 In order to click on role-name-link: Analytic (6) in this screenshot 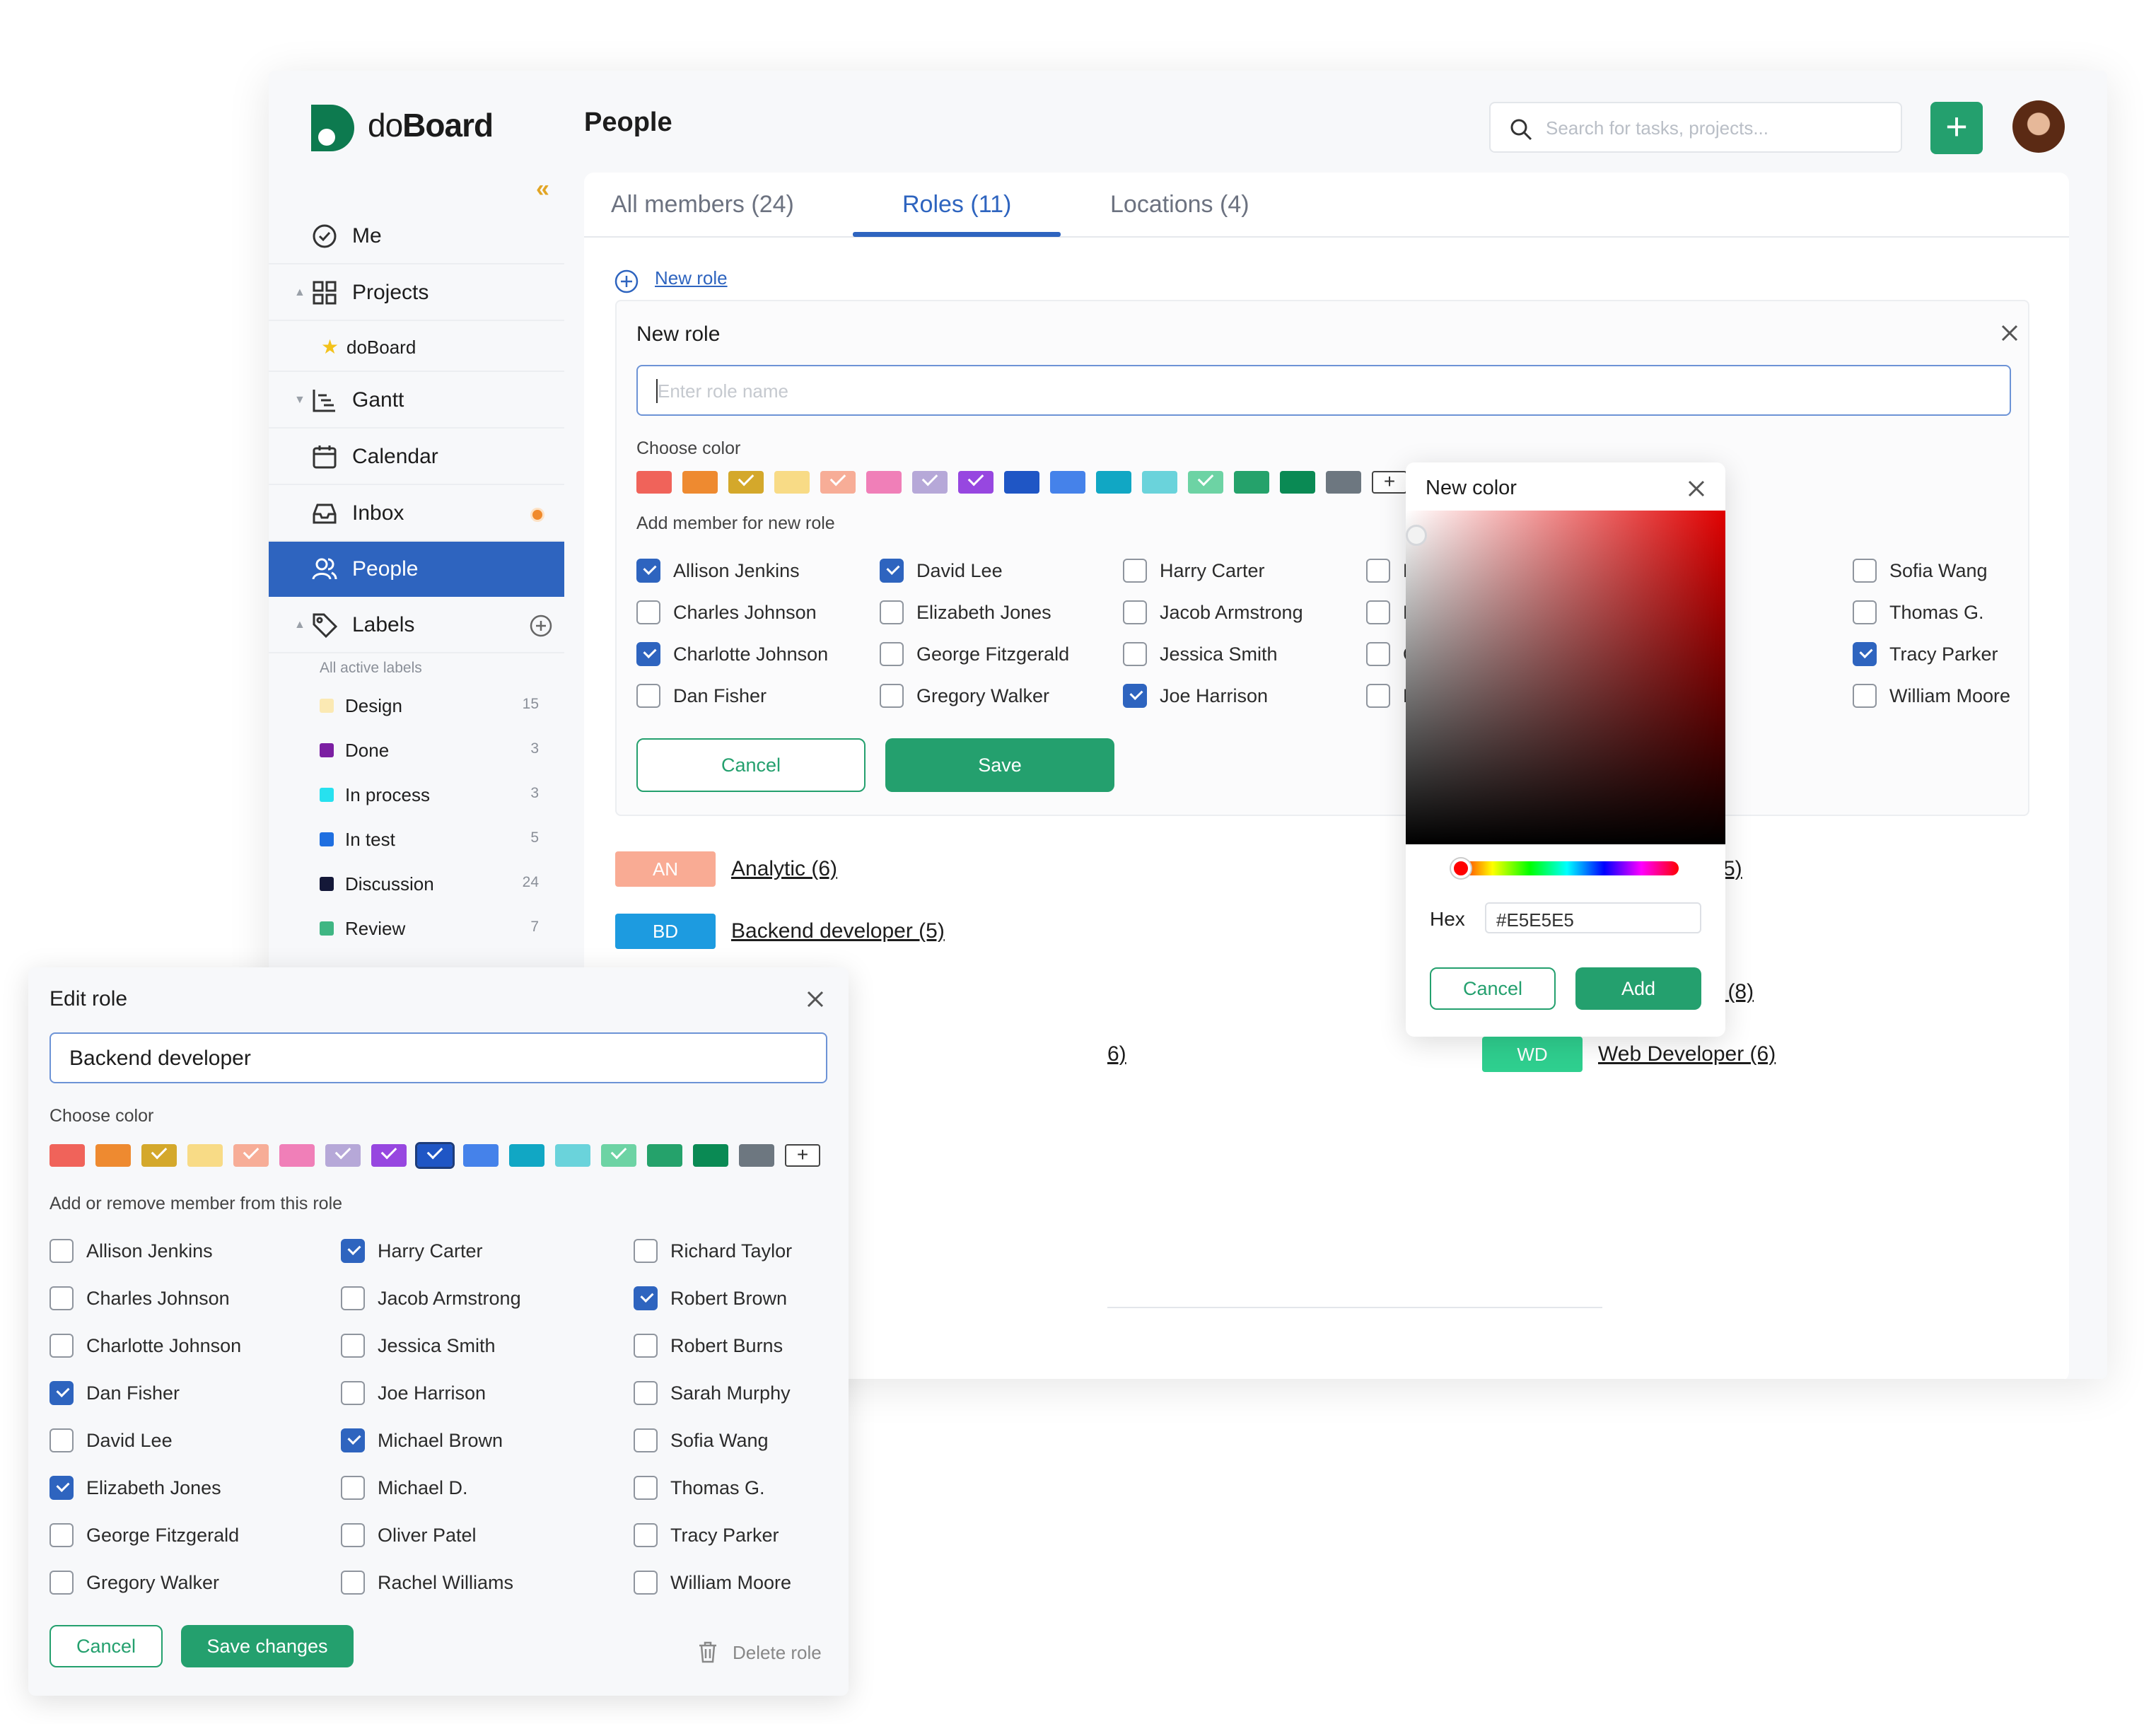, I will do `click(784, 869)`.